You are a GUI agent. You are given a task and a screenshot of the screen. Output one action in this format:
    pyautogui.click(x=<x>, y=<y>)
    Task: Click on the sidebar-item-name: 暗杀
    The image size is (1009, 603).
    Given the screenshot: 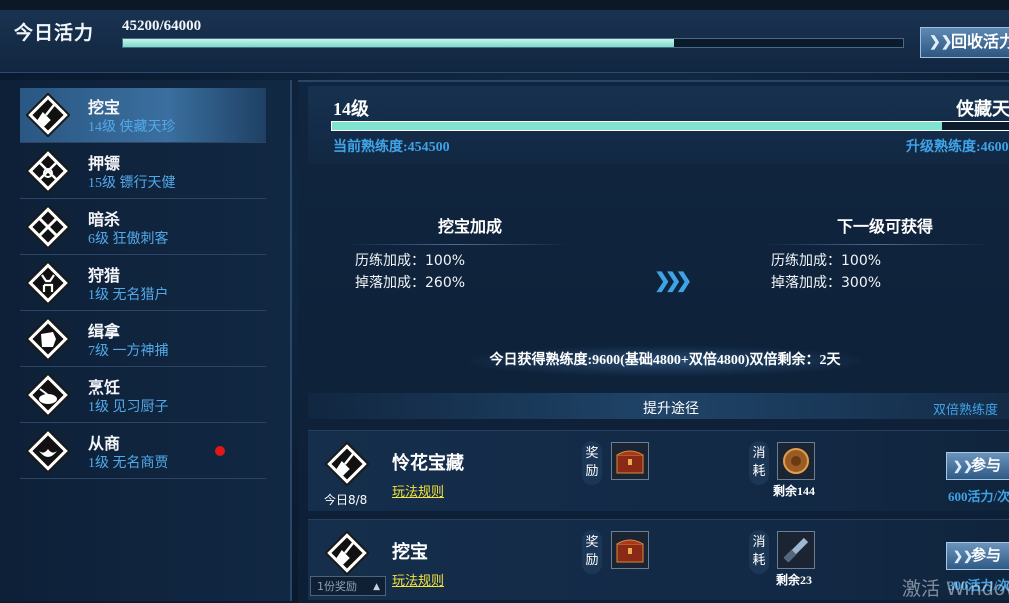 What is the action you would take?
    pyautogui.click(x=104, y=220)
    